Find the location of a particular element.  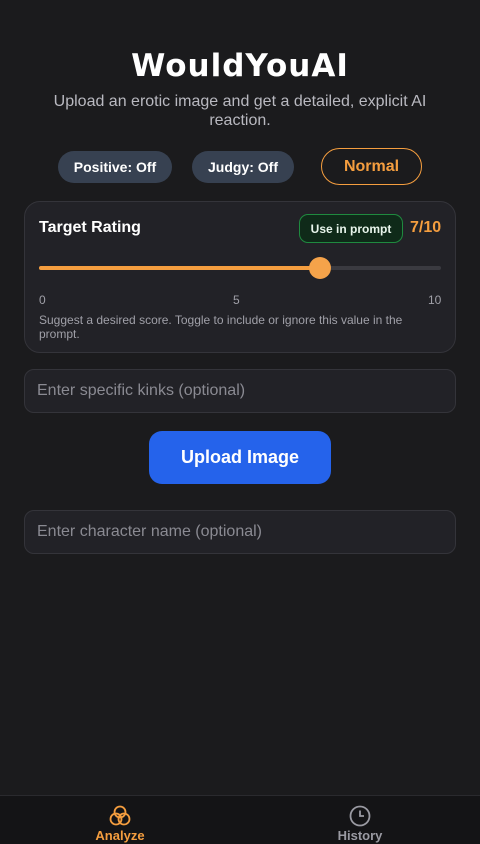

target-rating-label: Target Rating is located at coordinates (90, 227).